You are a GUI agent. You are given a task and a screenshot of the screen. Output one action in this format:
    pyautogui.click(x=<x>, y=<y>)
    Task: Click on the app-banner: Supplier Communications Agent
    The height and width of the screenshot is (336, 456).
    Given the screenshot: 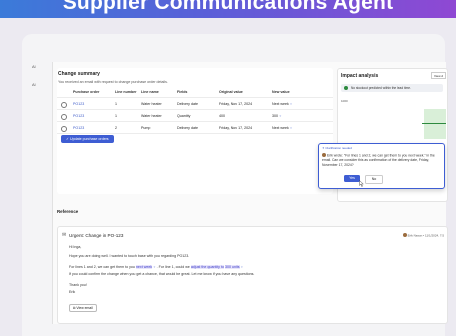 What is the action you would take?
    pyautogui.click(x=228, y=9)
    